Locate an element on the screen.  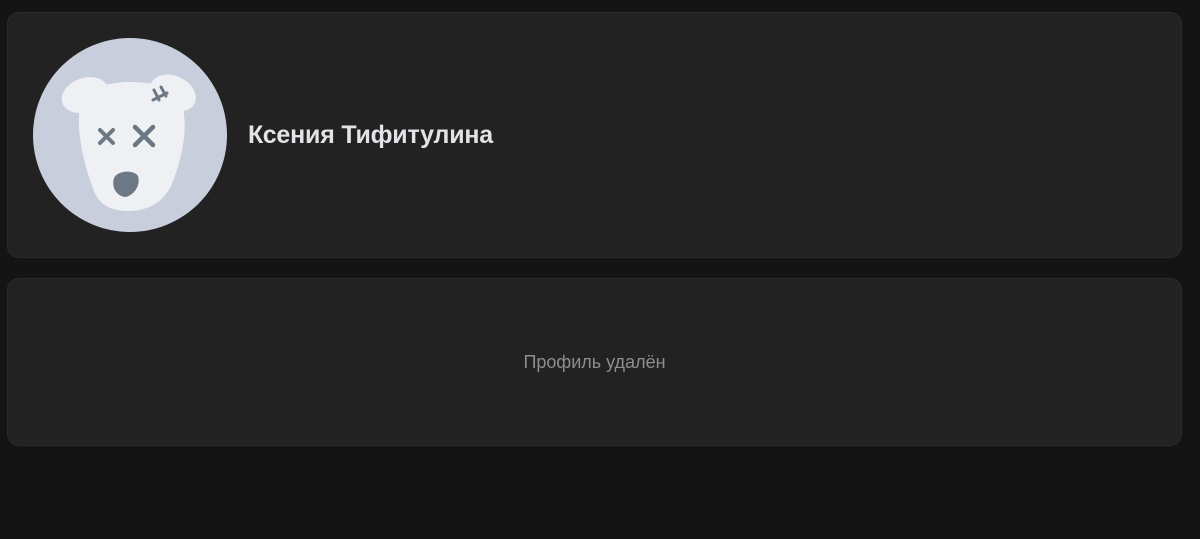
deactivated-dog-icon is located at coordinates (130, 135).